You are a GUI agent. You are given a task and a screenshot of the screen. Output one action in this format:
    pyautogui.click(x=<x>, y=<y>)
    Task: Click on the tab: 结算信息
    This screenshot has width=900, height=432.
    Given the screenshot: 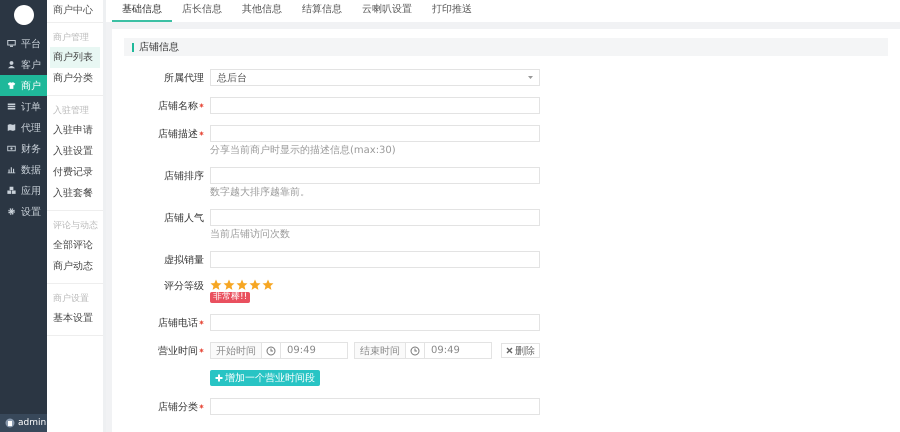 What is the action you would take?
    pyautogui.click(x=322, y=11)
    